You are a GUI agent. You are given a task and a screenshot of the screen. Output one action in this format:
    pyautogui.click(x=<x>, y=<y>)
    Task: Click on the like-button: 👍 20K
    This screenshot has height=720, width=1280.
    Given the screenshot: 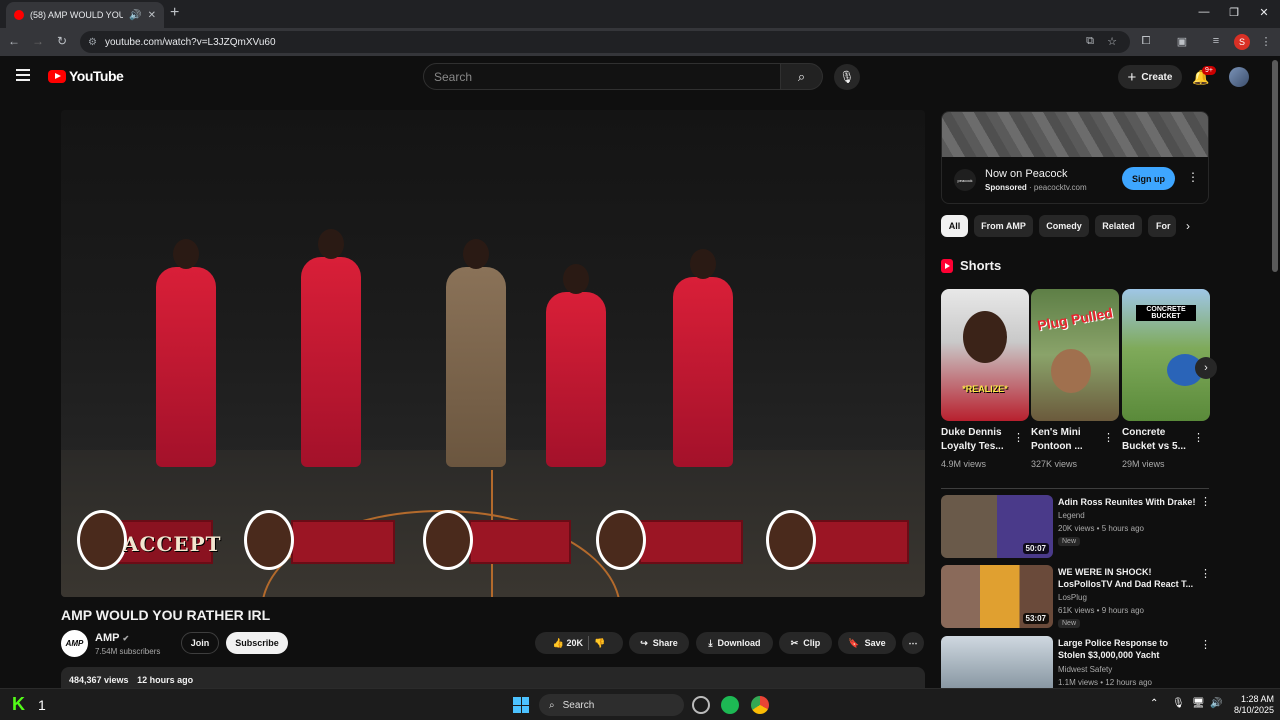 What is the action you would take?
    pyautogui.click(x=568, y=643)
    